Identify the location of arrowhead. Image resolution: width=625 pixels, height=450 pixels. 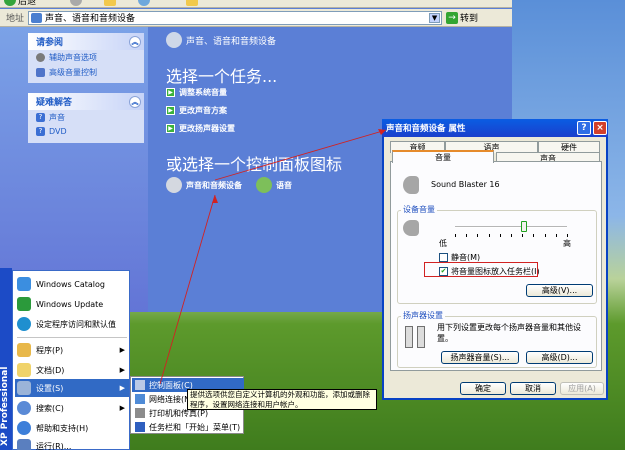
(215, 199).